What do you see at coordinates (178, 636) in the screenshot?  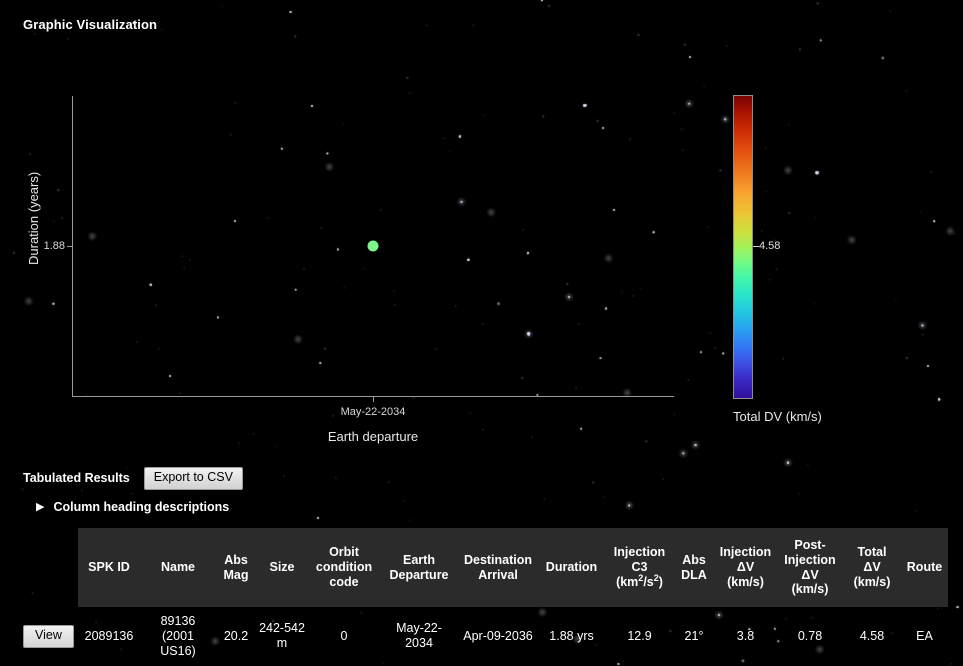 I see `cell-name: 89136 (2001 US16)` at bounding box center [178, 636].